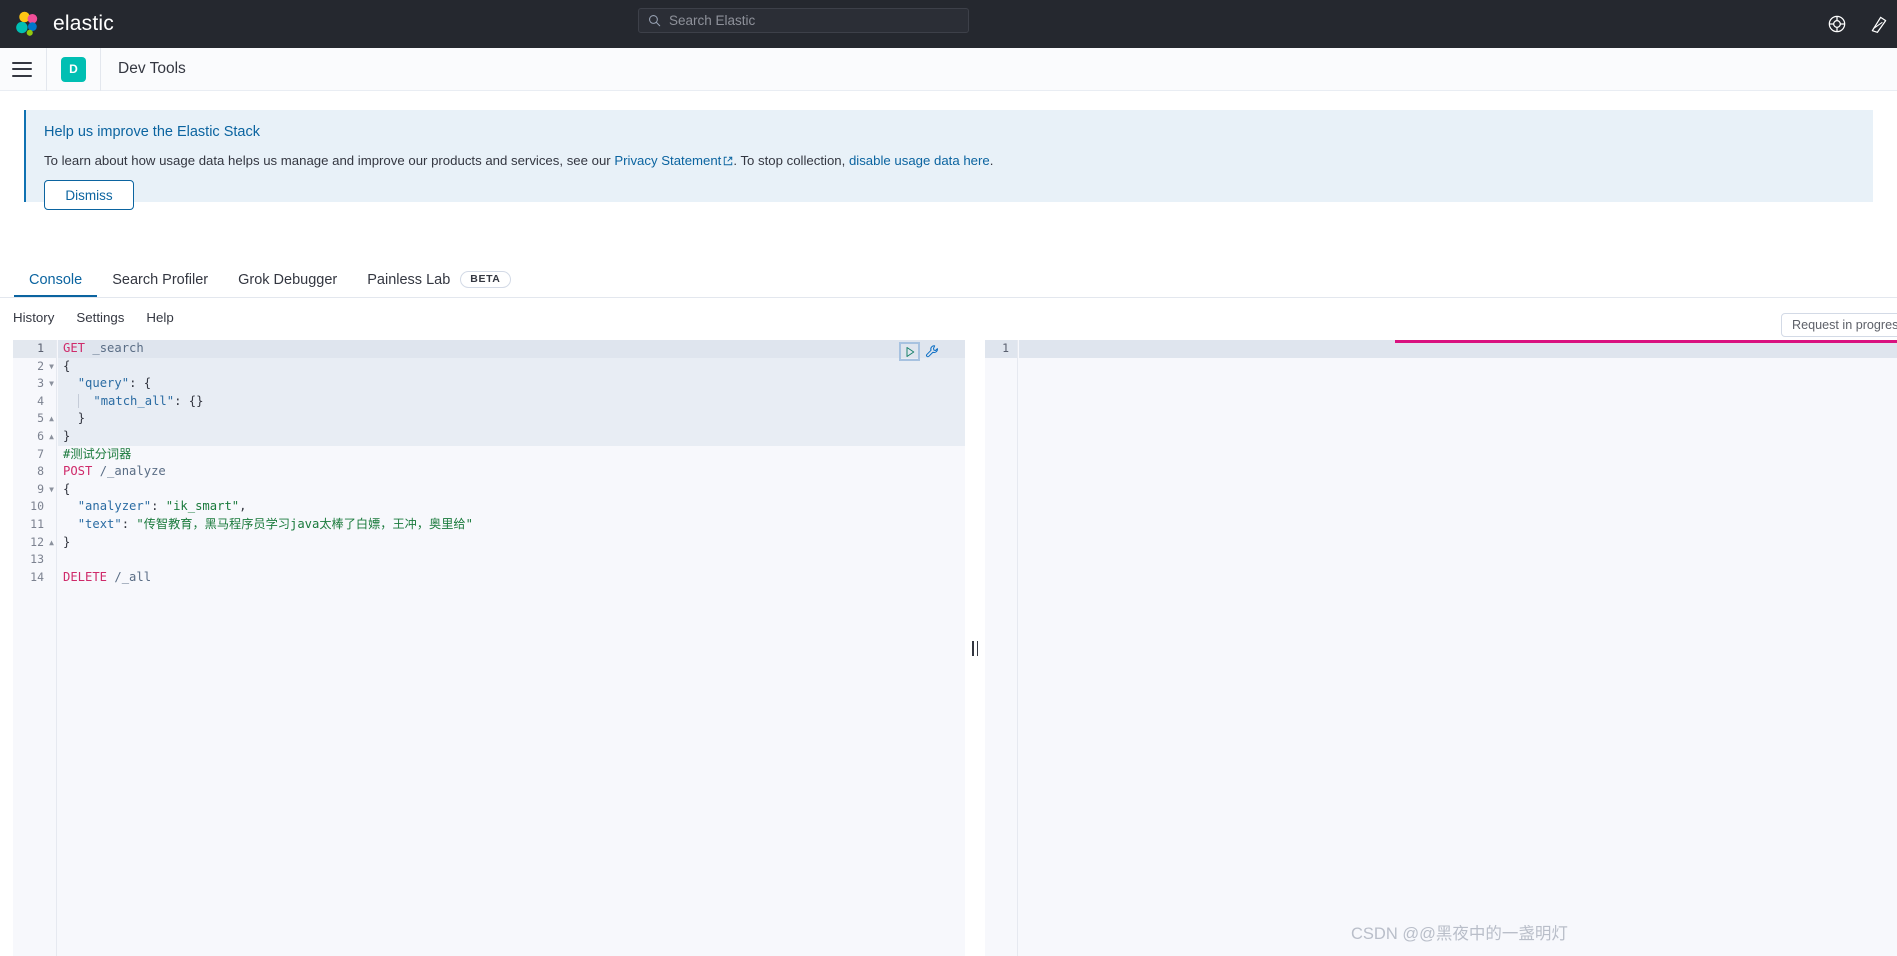  Describe the element at coordinates (85, 576) in the screenshot. I see `token-method: DELETE` at that location.